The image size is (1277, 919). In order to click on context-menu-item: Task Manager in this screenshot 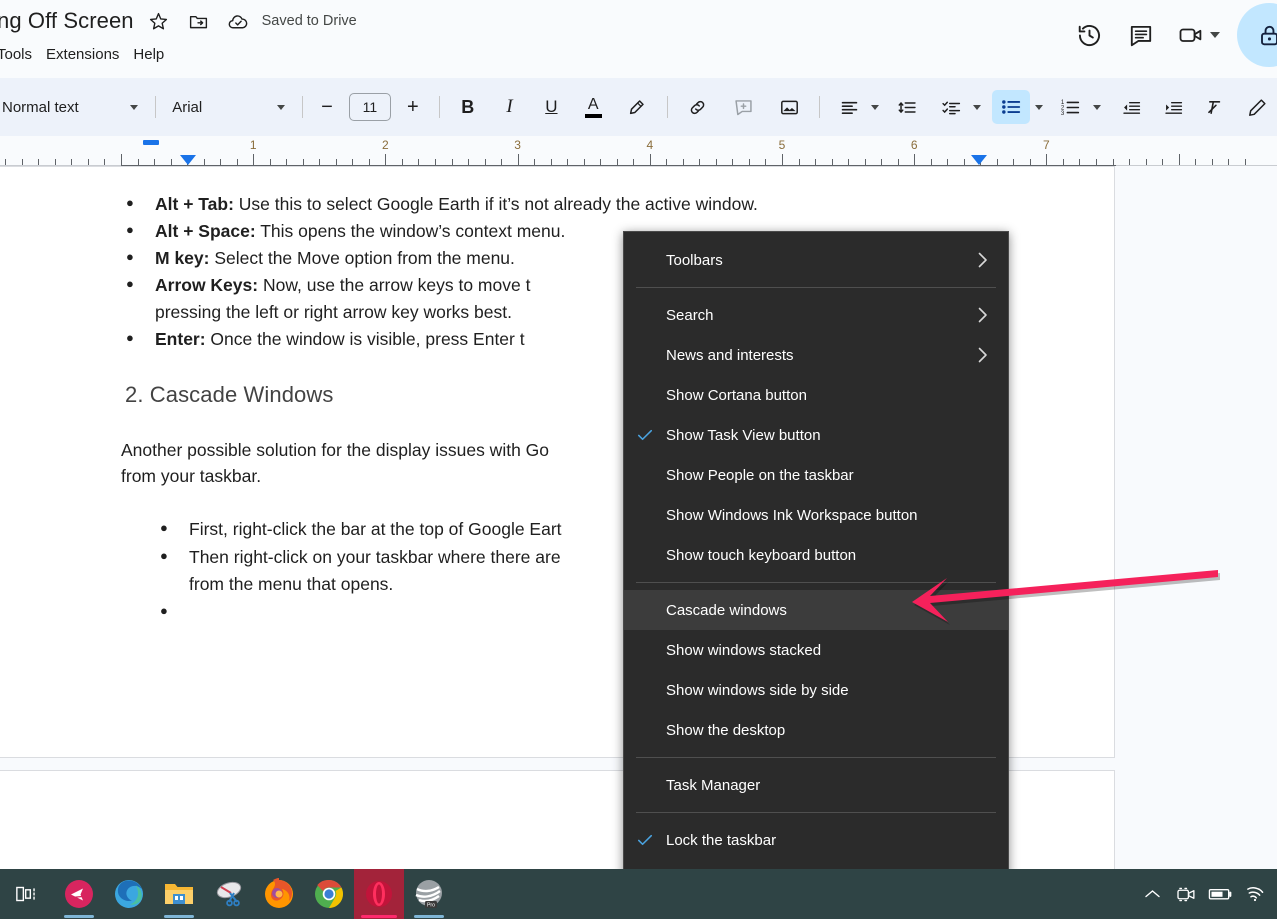, I will do `click(816, 785)`.